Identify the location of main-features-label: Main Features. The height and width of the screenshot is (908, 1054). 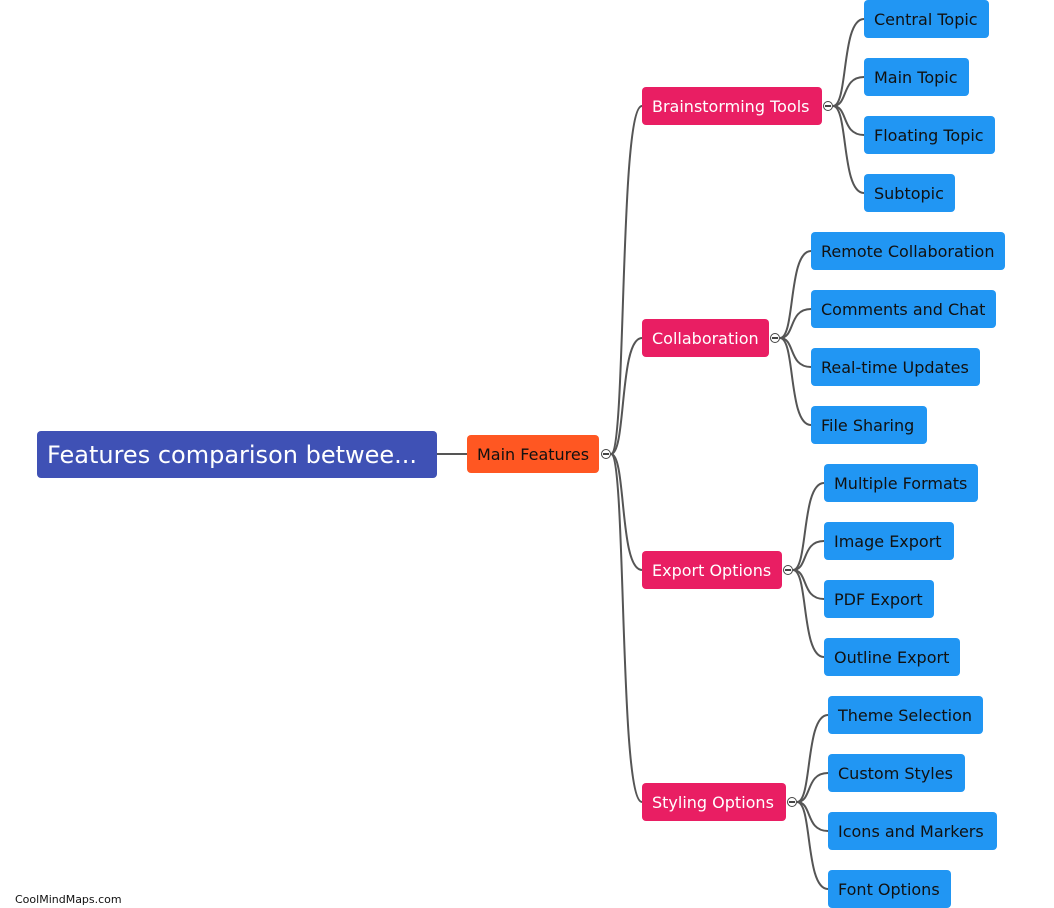
(533, 454).